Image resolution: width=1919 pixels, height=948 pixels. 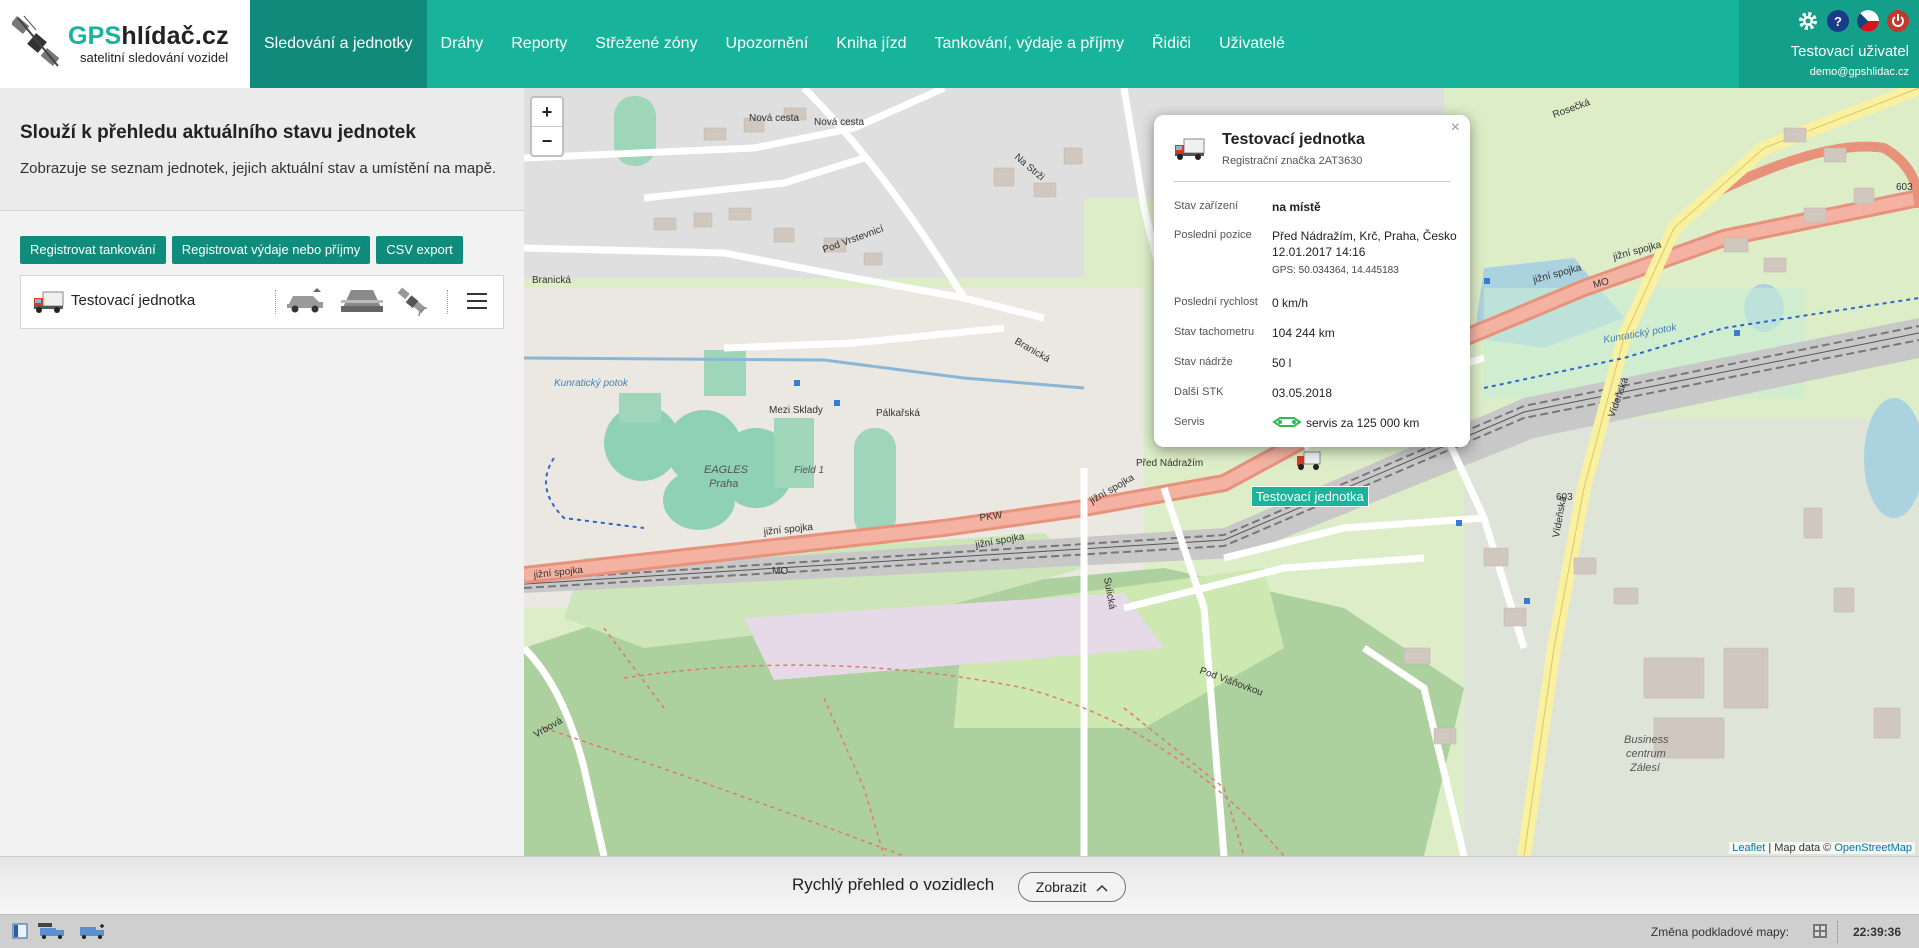 I want to click on osm-link: OpenStreetMap, so click(x=1873, y=848).